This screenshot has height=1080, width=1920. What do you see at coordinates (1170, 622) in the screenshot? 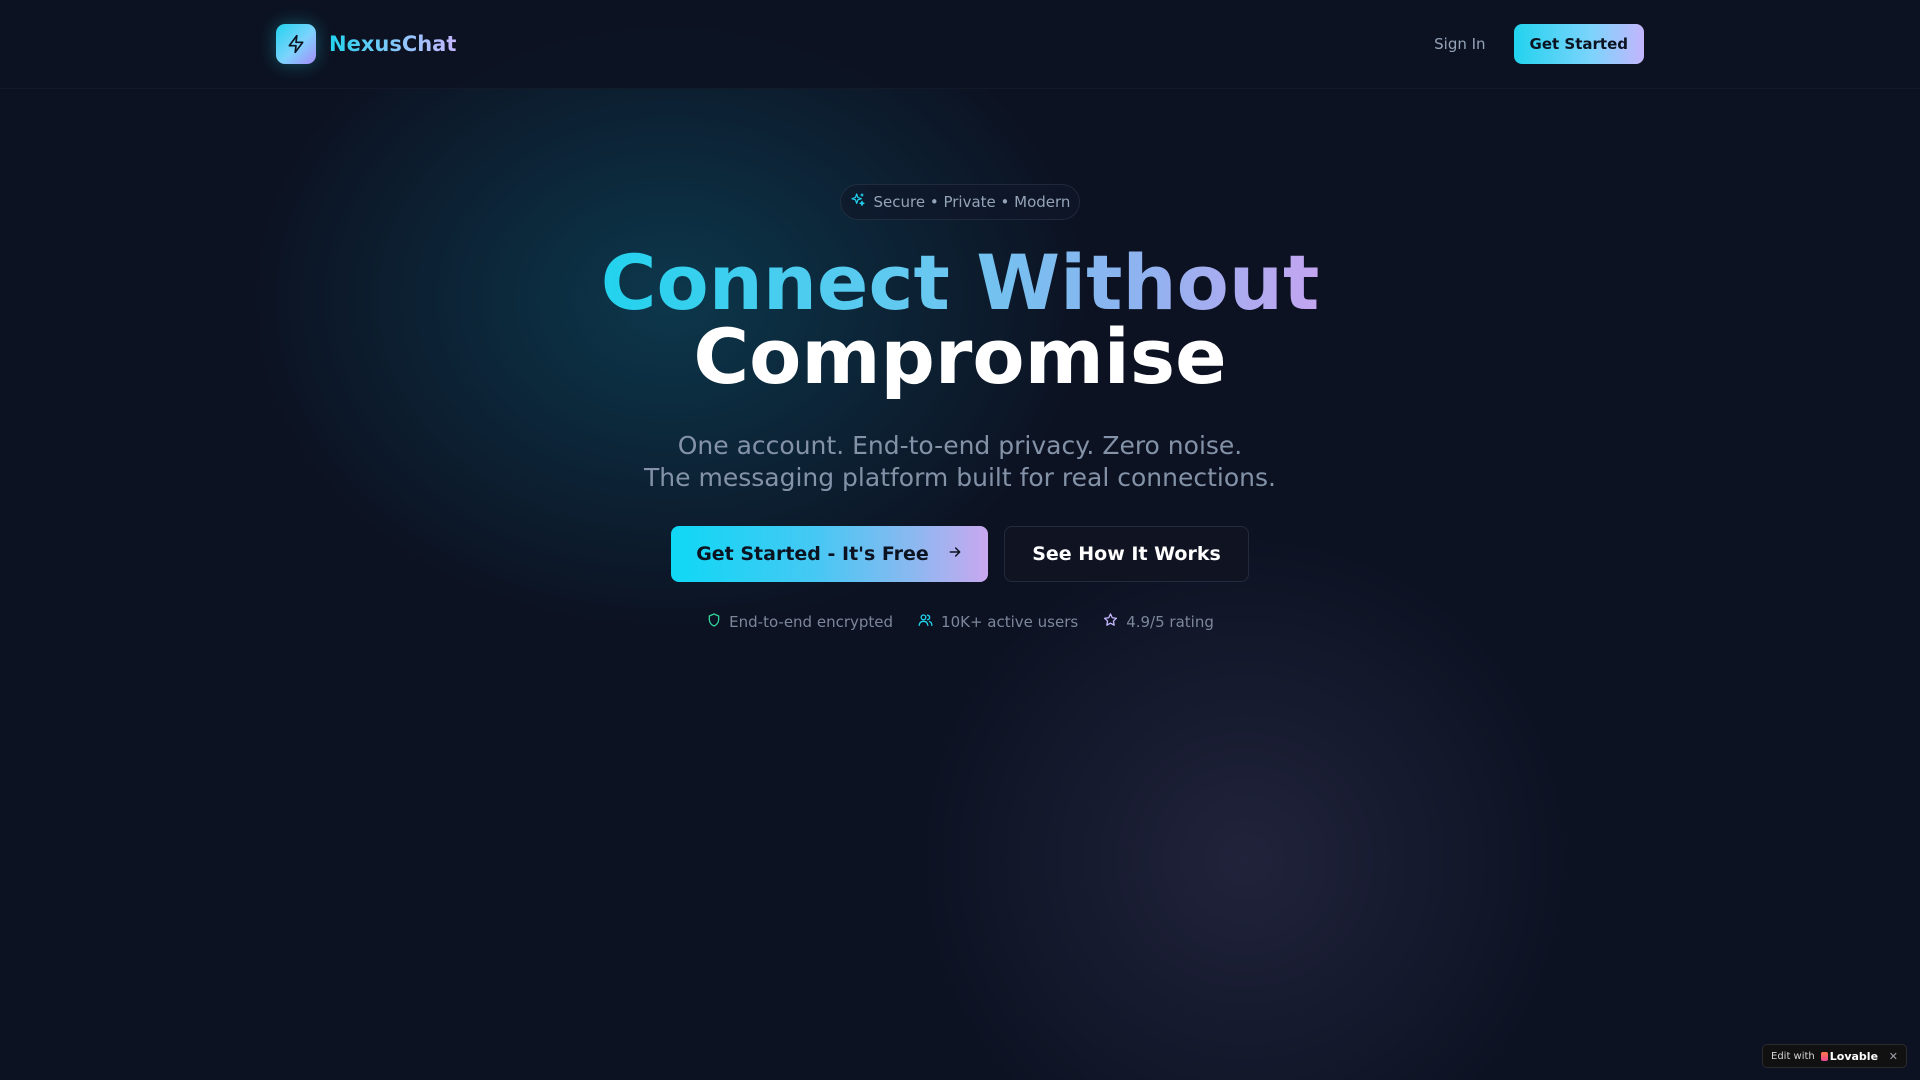
I see `trust-label-rating: 4.9/5 rating` at bounding box center [1170, 622].